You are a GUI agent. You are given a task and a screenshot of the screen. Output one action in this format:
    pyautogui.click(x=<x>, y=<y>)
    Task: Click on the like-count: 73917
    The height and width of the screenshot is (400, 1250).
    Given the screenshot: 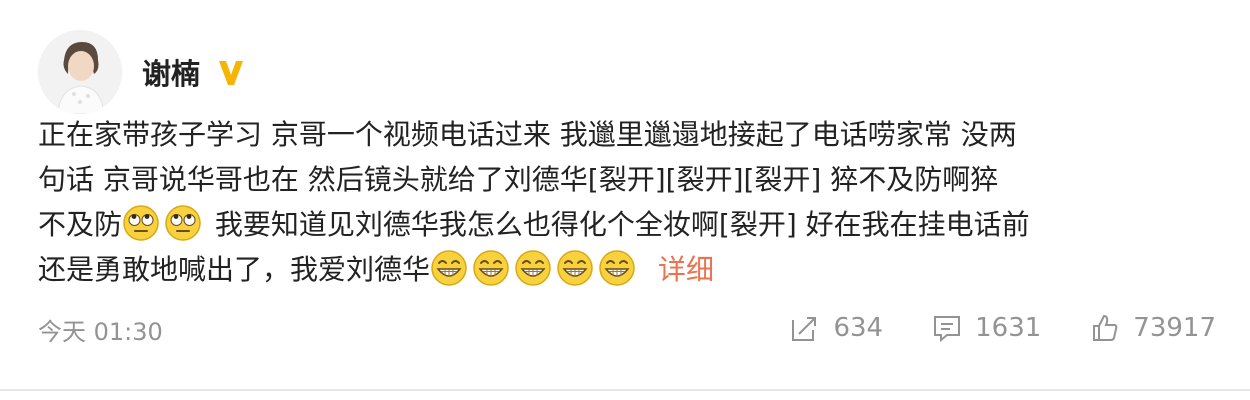 What is the action you would take?
    pyautogui.click(x=1174, y=328)
    